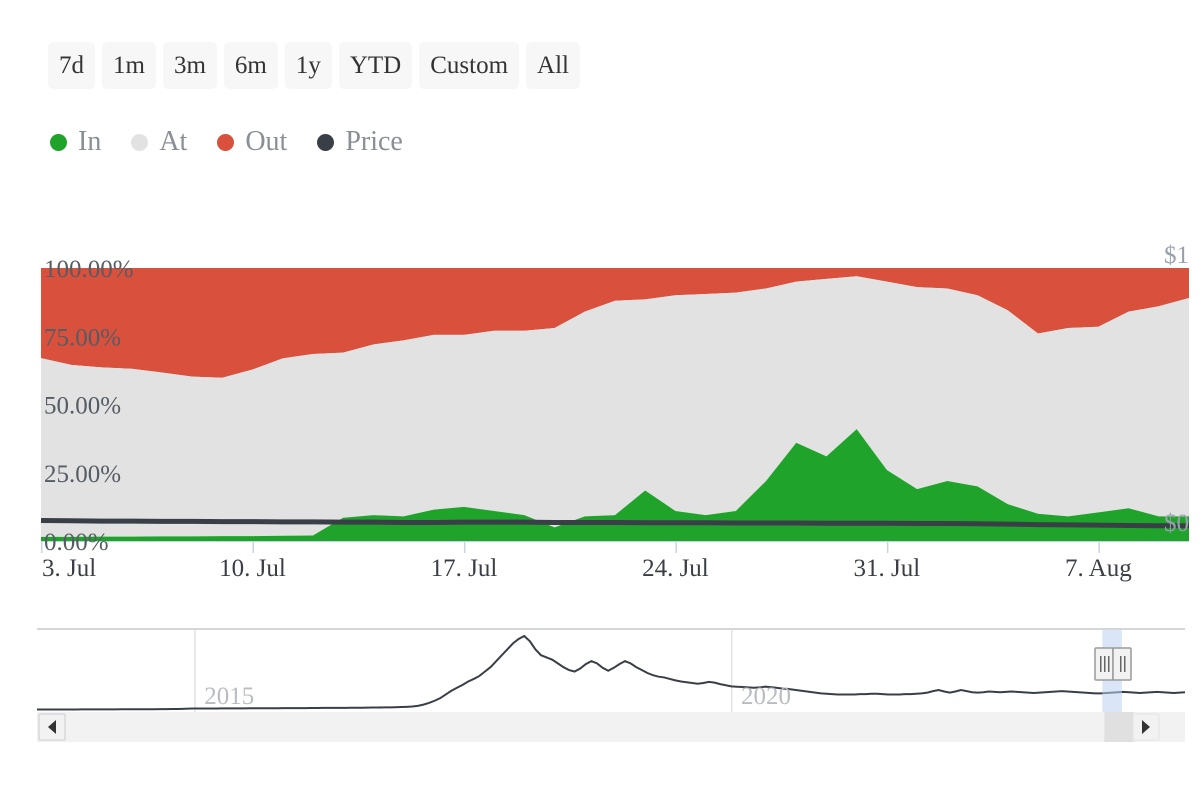 The image size is (1200, 800). I want to click on price-axis-max-label: $1, so click(1176, 255).